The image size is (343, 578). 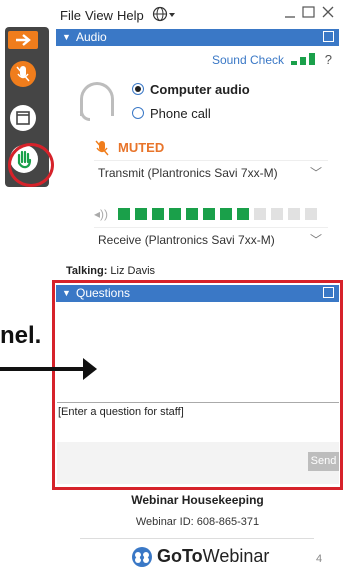 What do you see at coordinates (323, 461) in the screenshot?
I see `send-button: Send` at bounding box center [323, 461].